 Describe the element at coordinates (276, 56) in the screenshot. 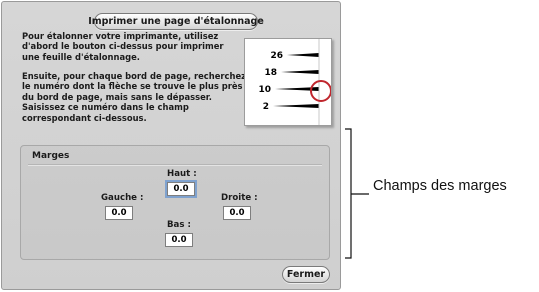

I see `arrow-label-26: 26` at that location.